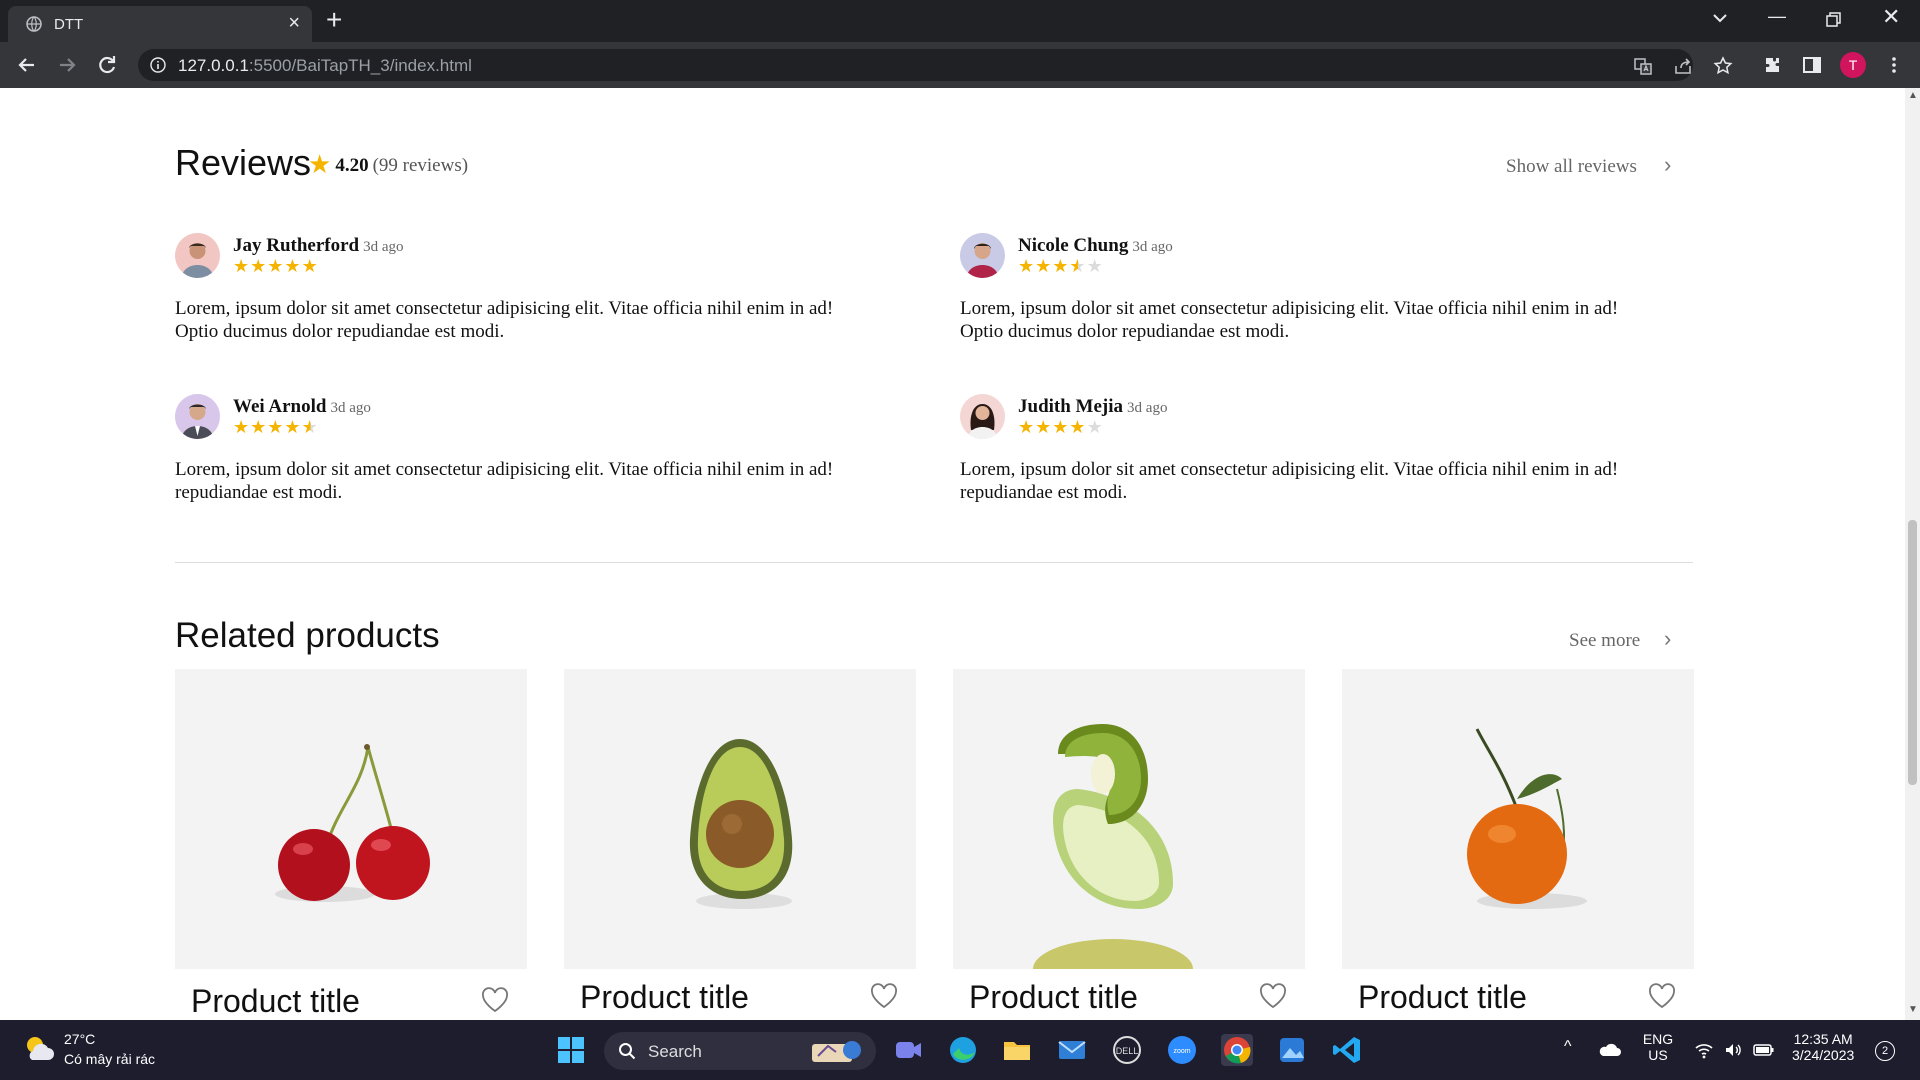 The image size is (1920, 1080). Describe the element at coordinates (627, 1051) in the screenshot. I see `search-icon` at that location.